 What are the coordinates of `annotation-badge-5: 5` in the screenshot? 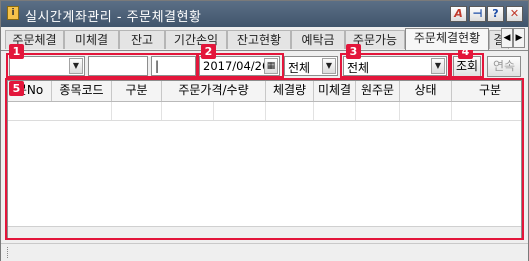 It's located at (16, 88).